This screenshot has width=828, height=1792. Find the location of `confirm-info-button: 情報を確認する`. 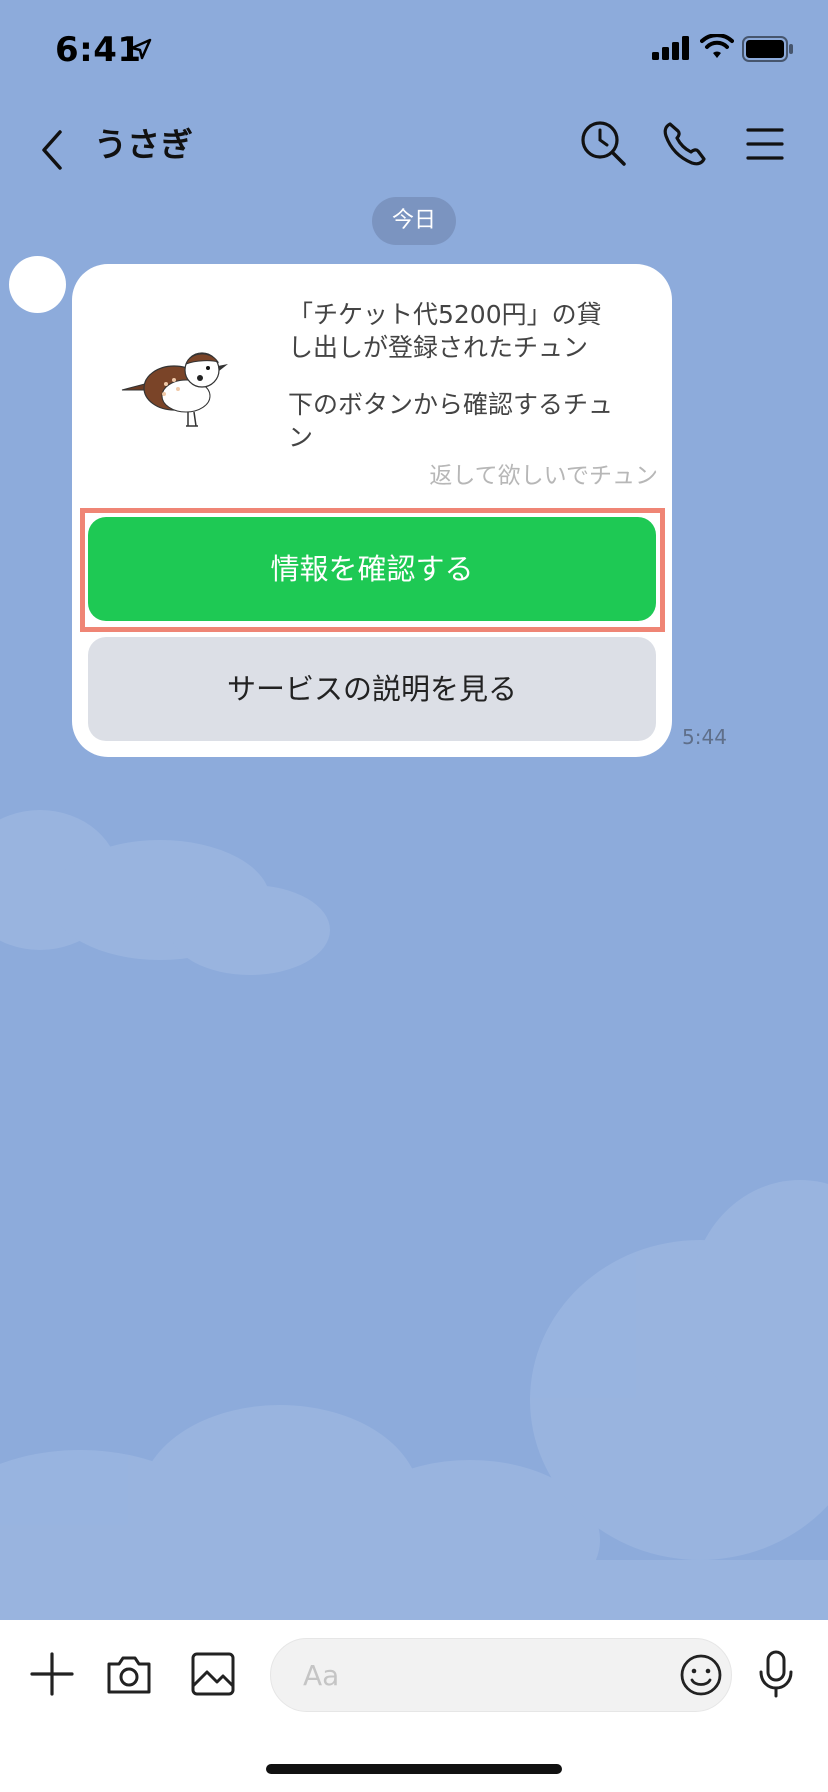

confirm-info-button: 情報を確認する is located at coordinates (372, 569).